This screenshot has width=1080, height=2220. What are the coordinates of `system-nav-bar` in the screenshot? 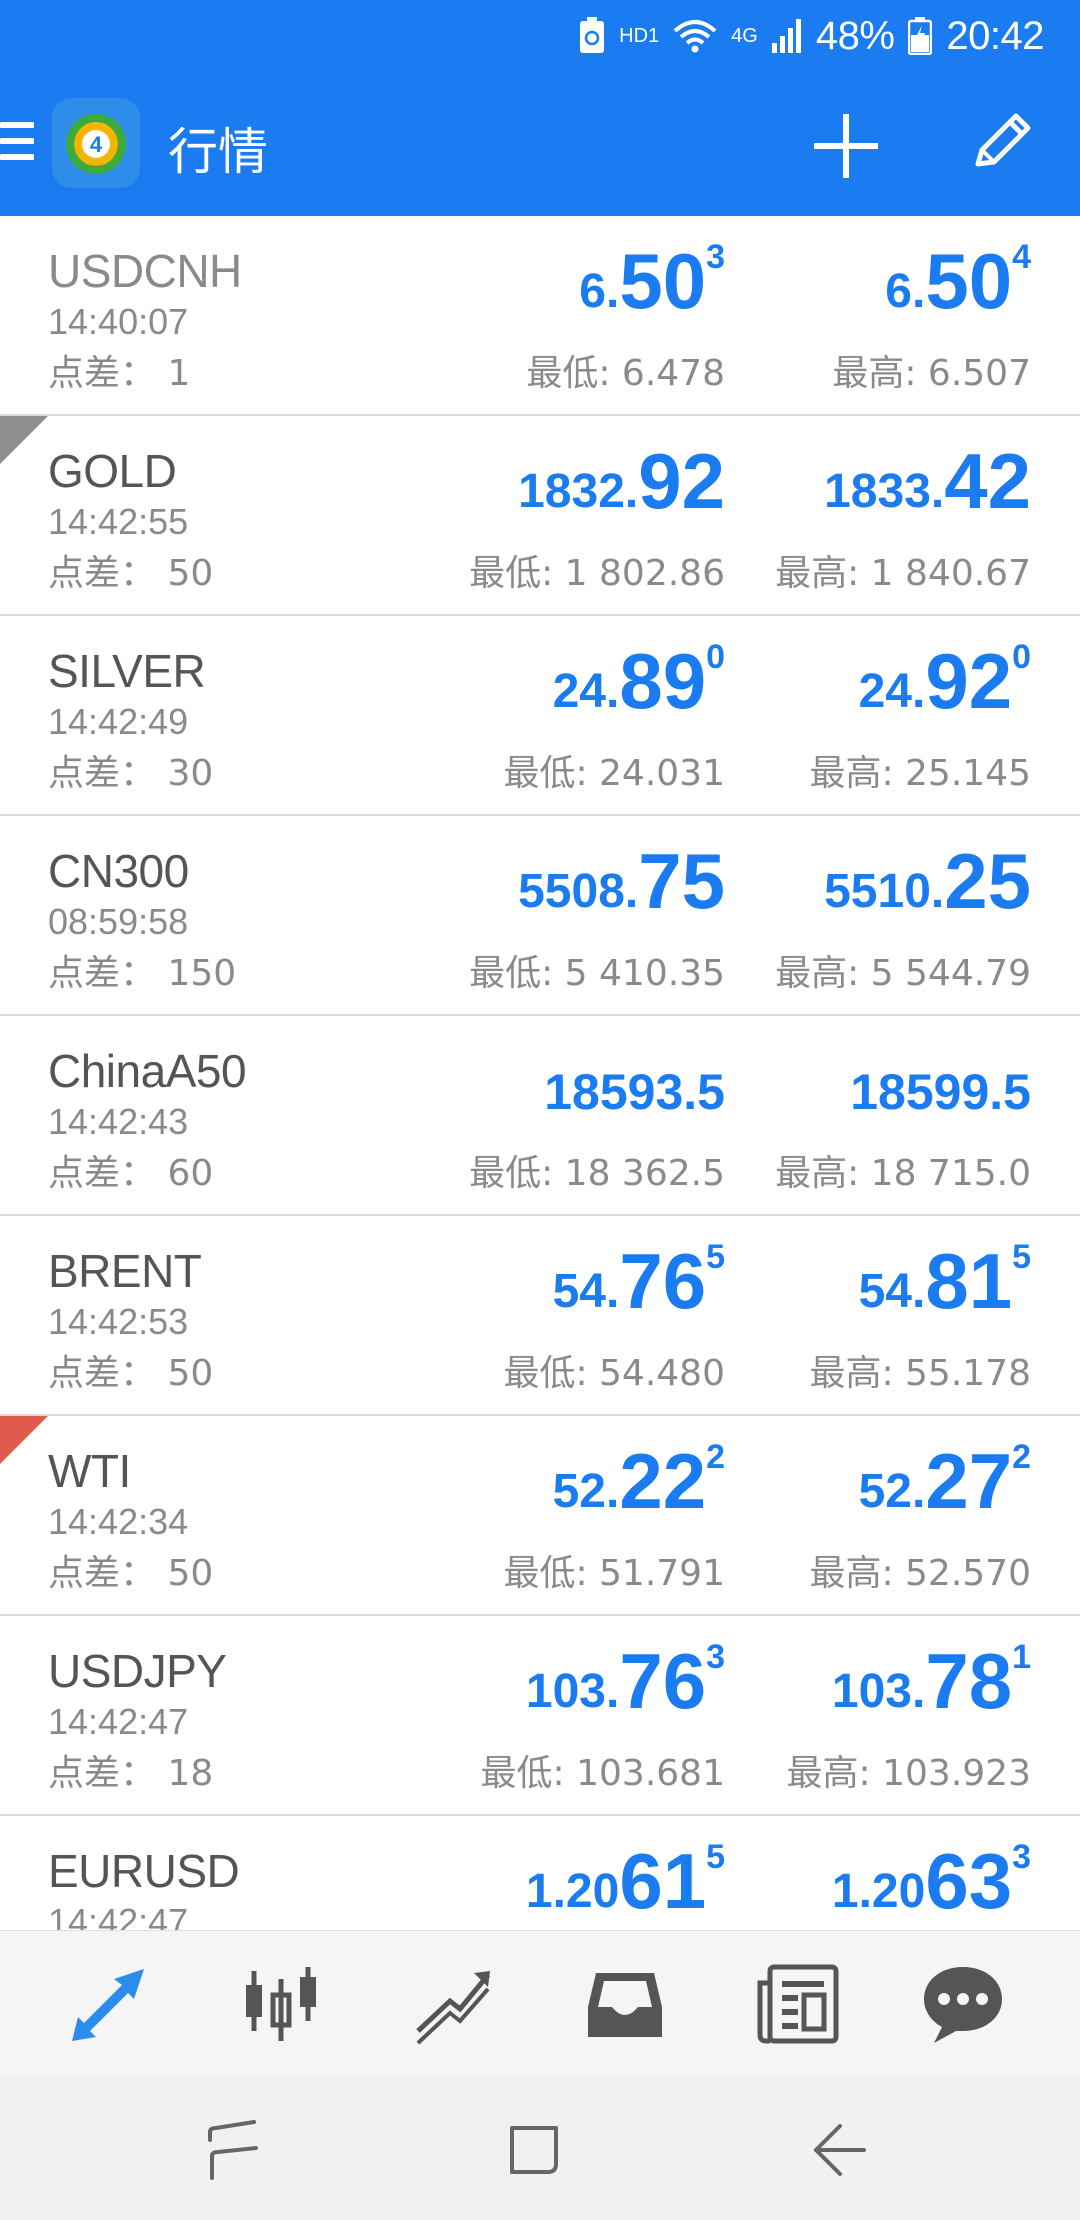 It's located at (540, 2148).